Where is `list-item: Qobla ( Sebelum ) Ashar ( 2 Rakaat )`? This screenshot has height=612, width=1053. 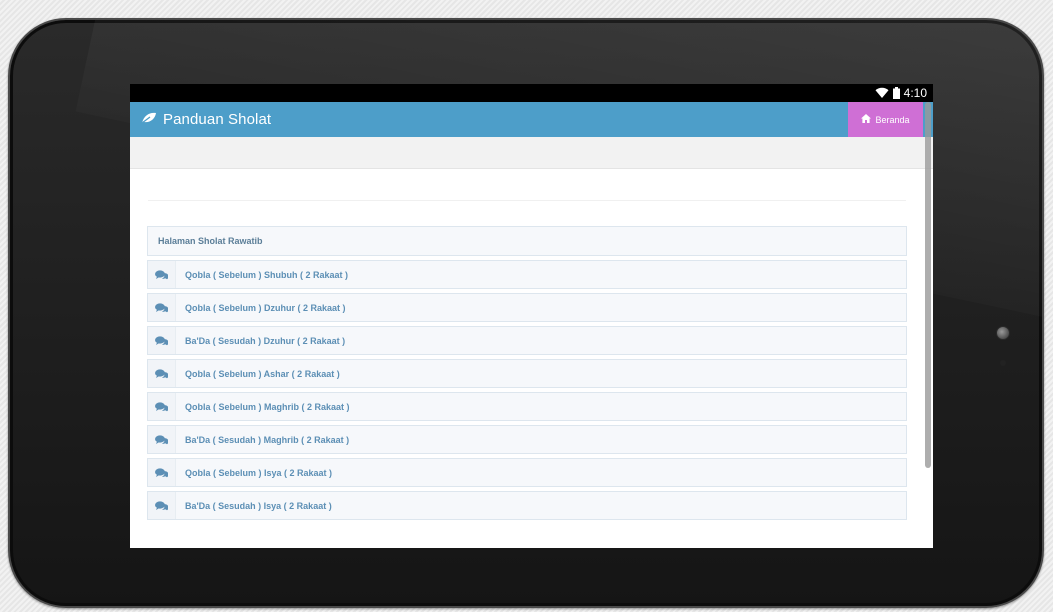 list-item: Qobla ( Sebelum ) Ashar ( 2 Rakaat ) is located at coordinates (527, 373).